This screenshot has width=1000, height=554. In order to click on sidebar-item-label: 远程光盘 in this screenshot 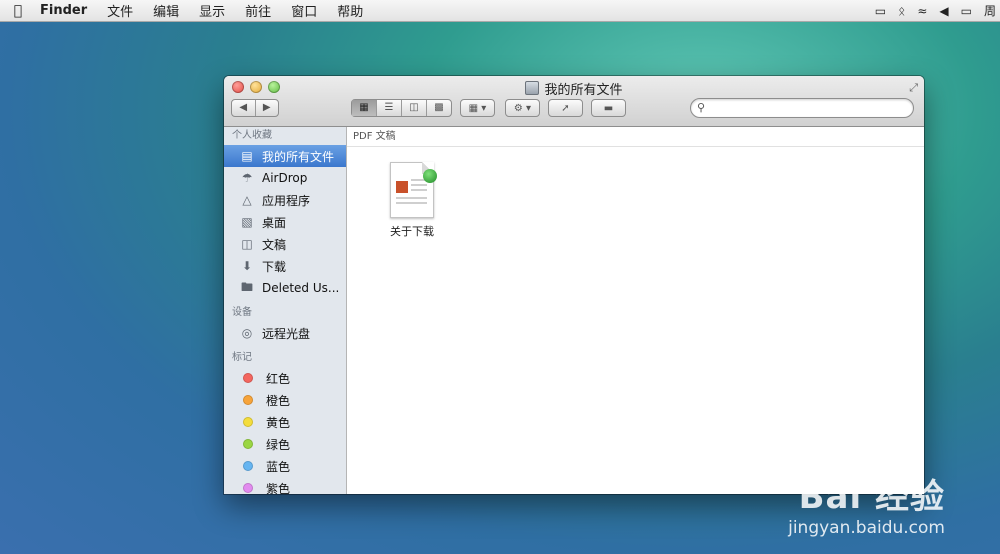, I will do `click(286, 333)`.